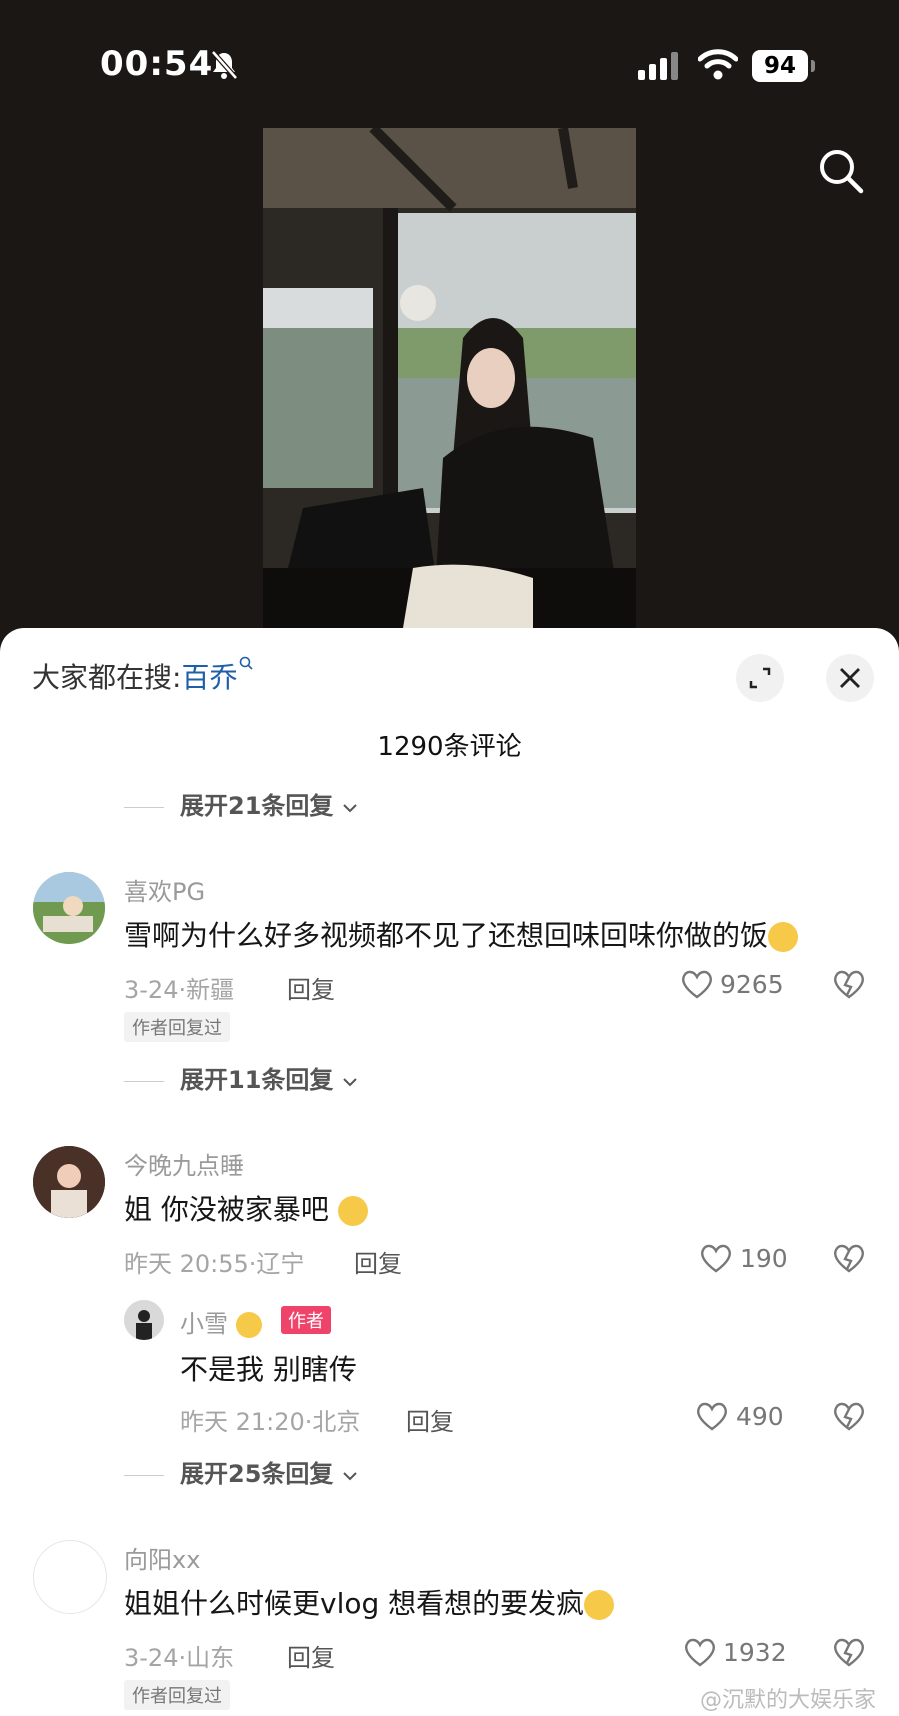  Describe the element at coordinates (248, 1325) in the screenshot. I see `love-emoji-icon` at that location.